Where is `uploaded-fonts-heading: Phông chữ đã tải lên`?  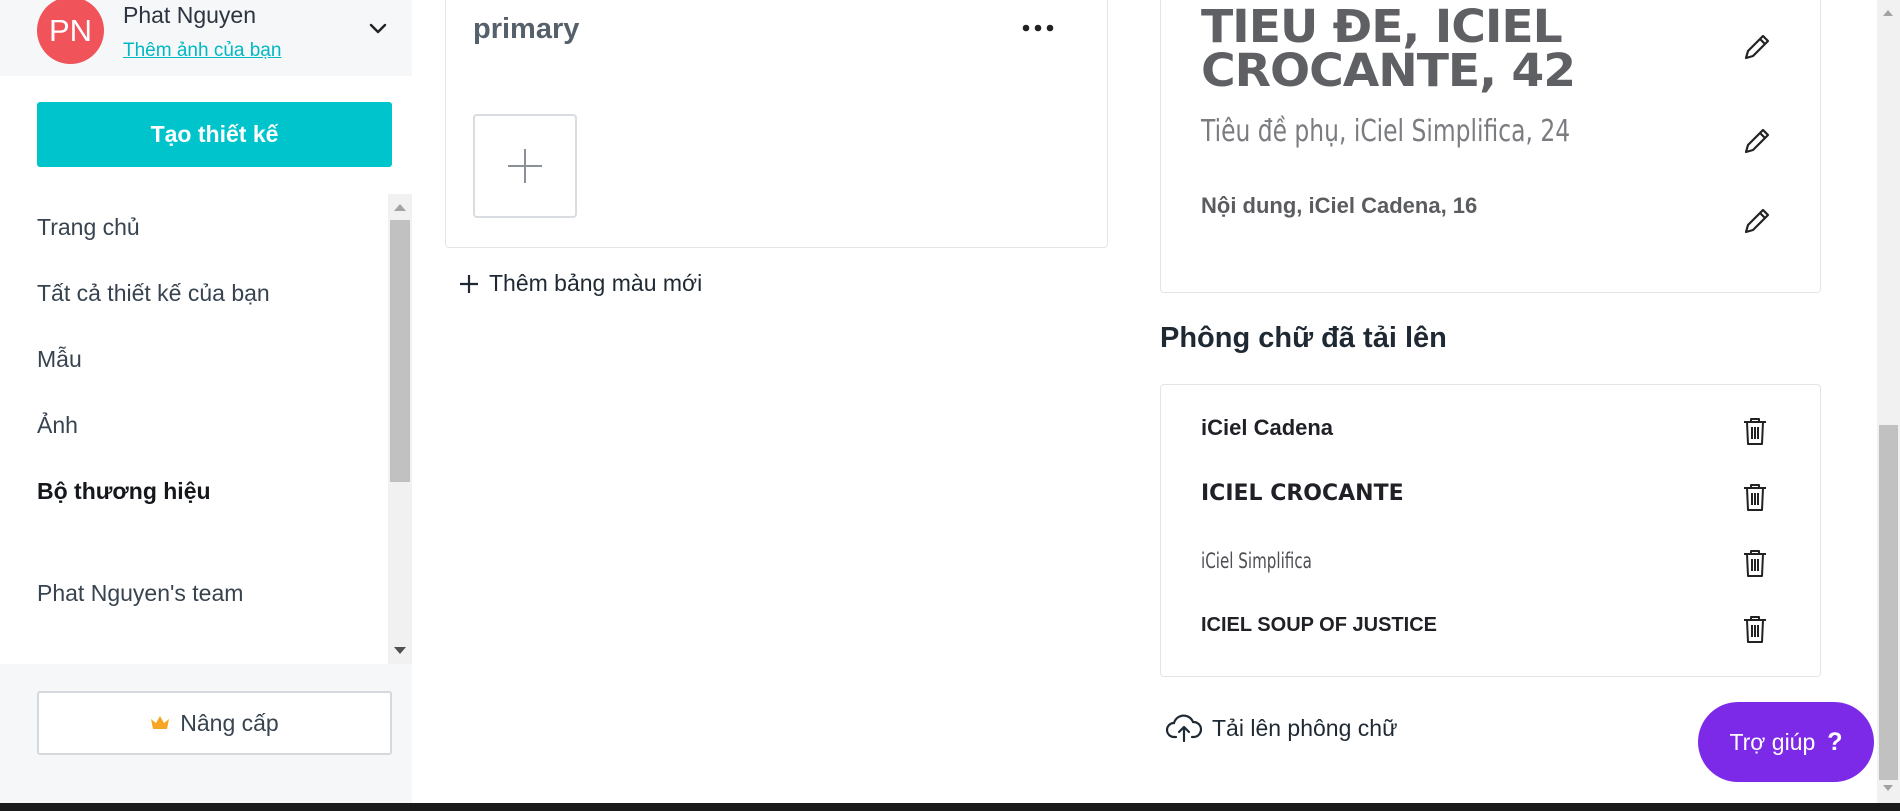
uploaded-fonts-heading: Phông chữ đã tải lên is located at coordinates (1303, 338).